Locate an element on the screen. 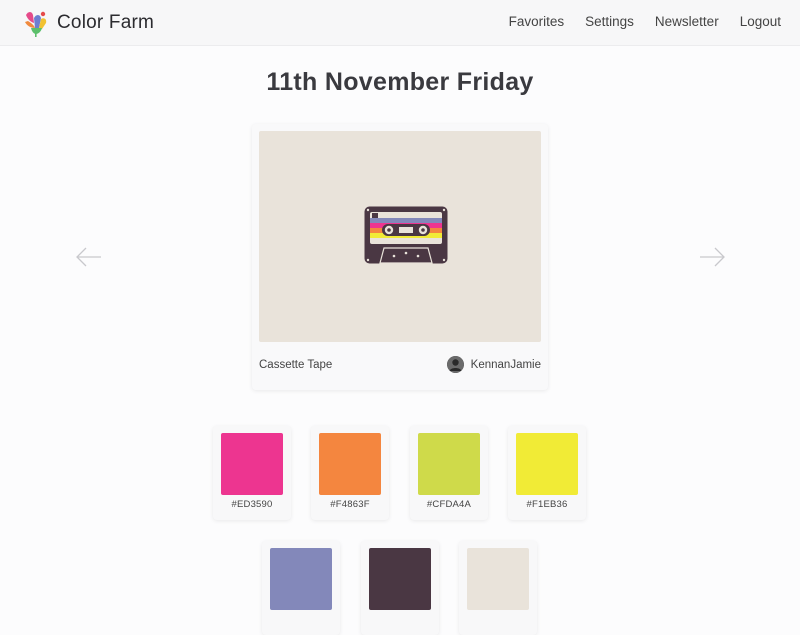  palette-title: Cassette Tape is located at coordinates (296, 365).